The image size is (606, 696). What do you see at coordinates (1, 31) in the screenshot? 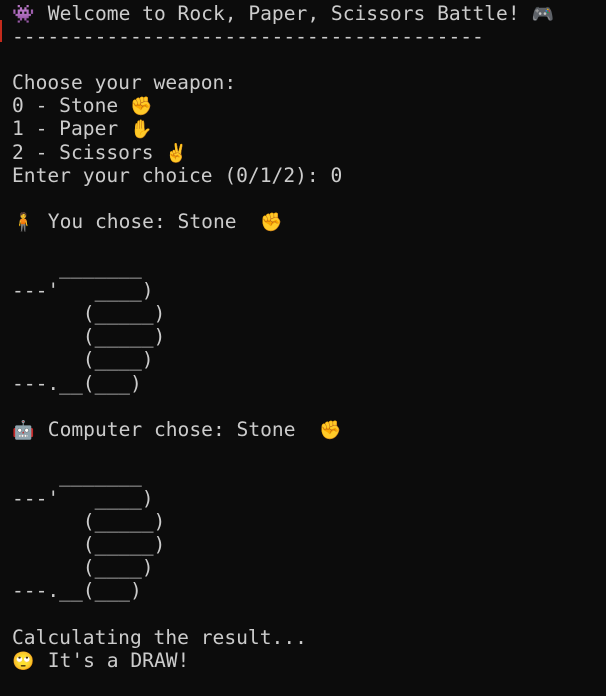
I see `window-edge-accent` at bounding box center [1, 31].